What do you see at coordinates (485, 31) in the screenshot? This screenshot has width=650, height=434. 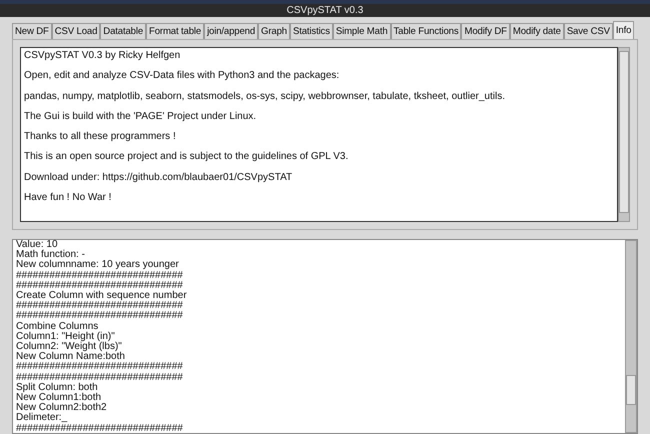 I see `tab: Modify DF` at bounding box center [485, 31].